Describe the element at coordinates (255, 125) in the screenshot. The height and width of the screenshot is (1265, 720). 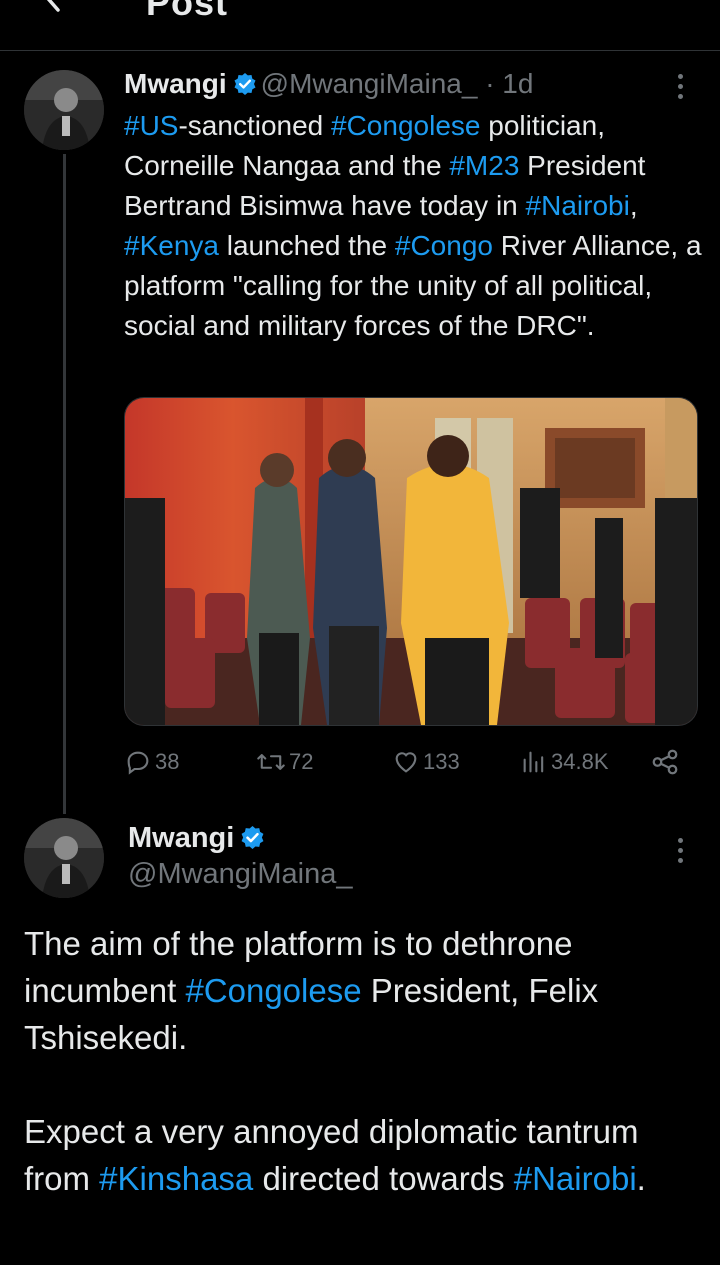
I see `text-segment: -sanctioned` at that location.